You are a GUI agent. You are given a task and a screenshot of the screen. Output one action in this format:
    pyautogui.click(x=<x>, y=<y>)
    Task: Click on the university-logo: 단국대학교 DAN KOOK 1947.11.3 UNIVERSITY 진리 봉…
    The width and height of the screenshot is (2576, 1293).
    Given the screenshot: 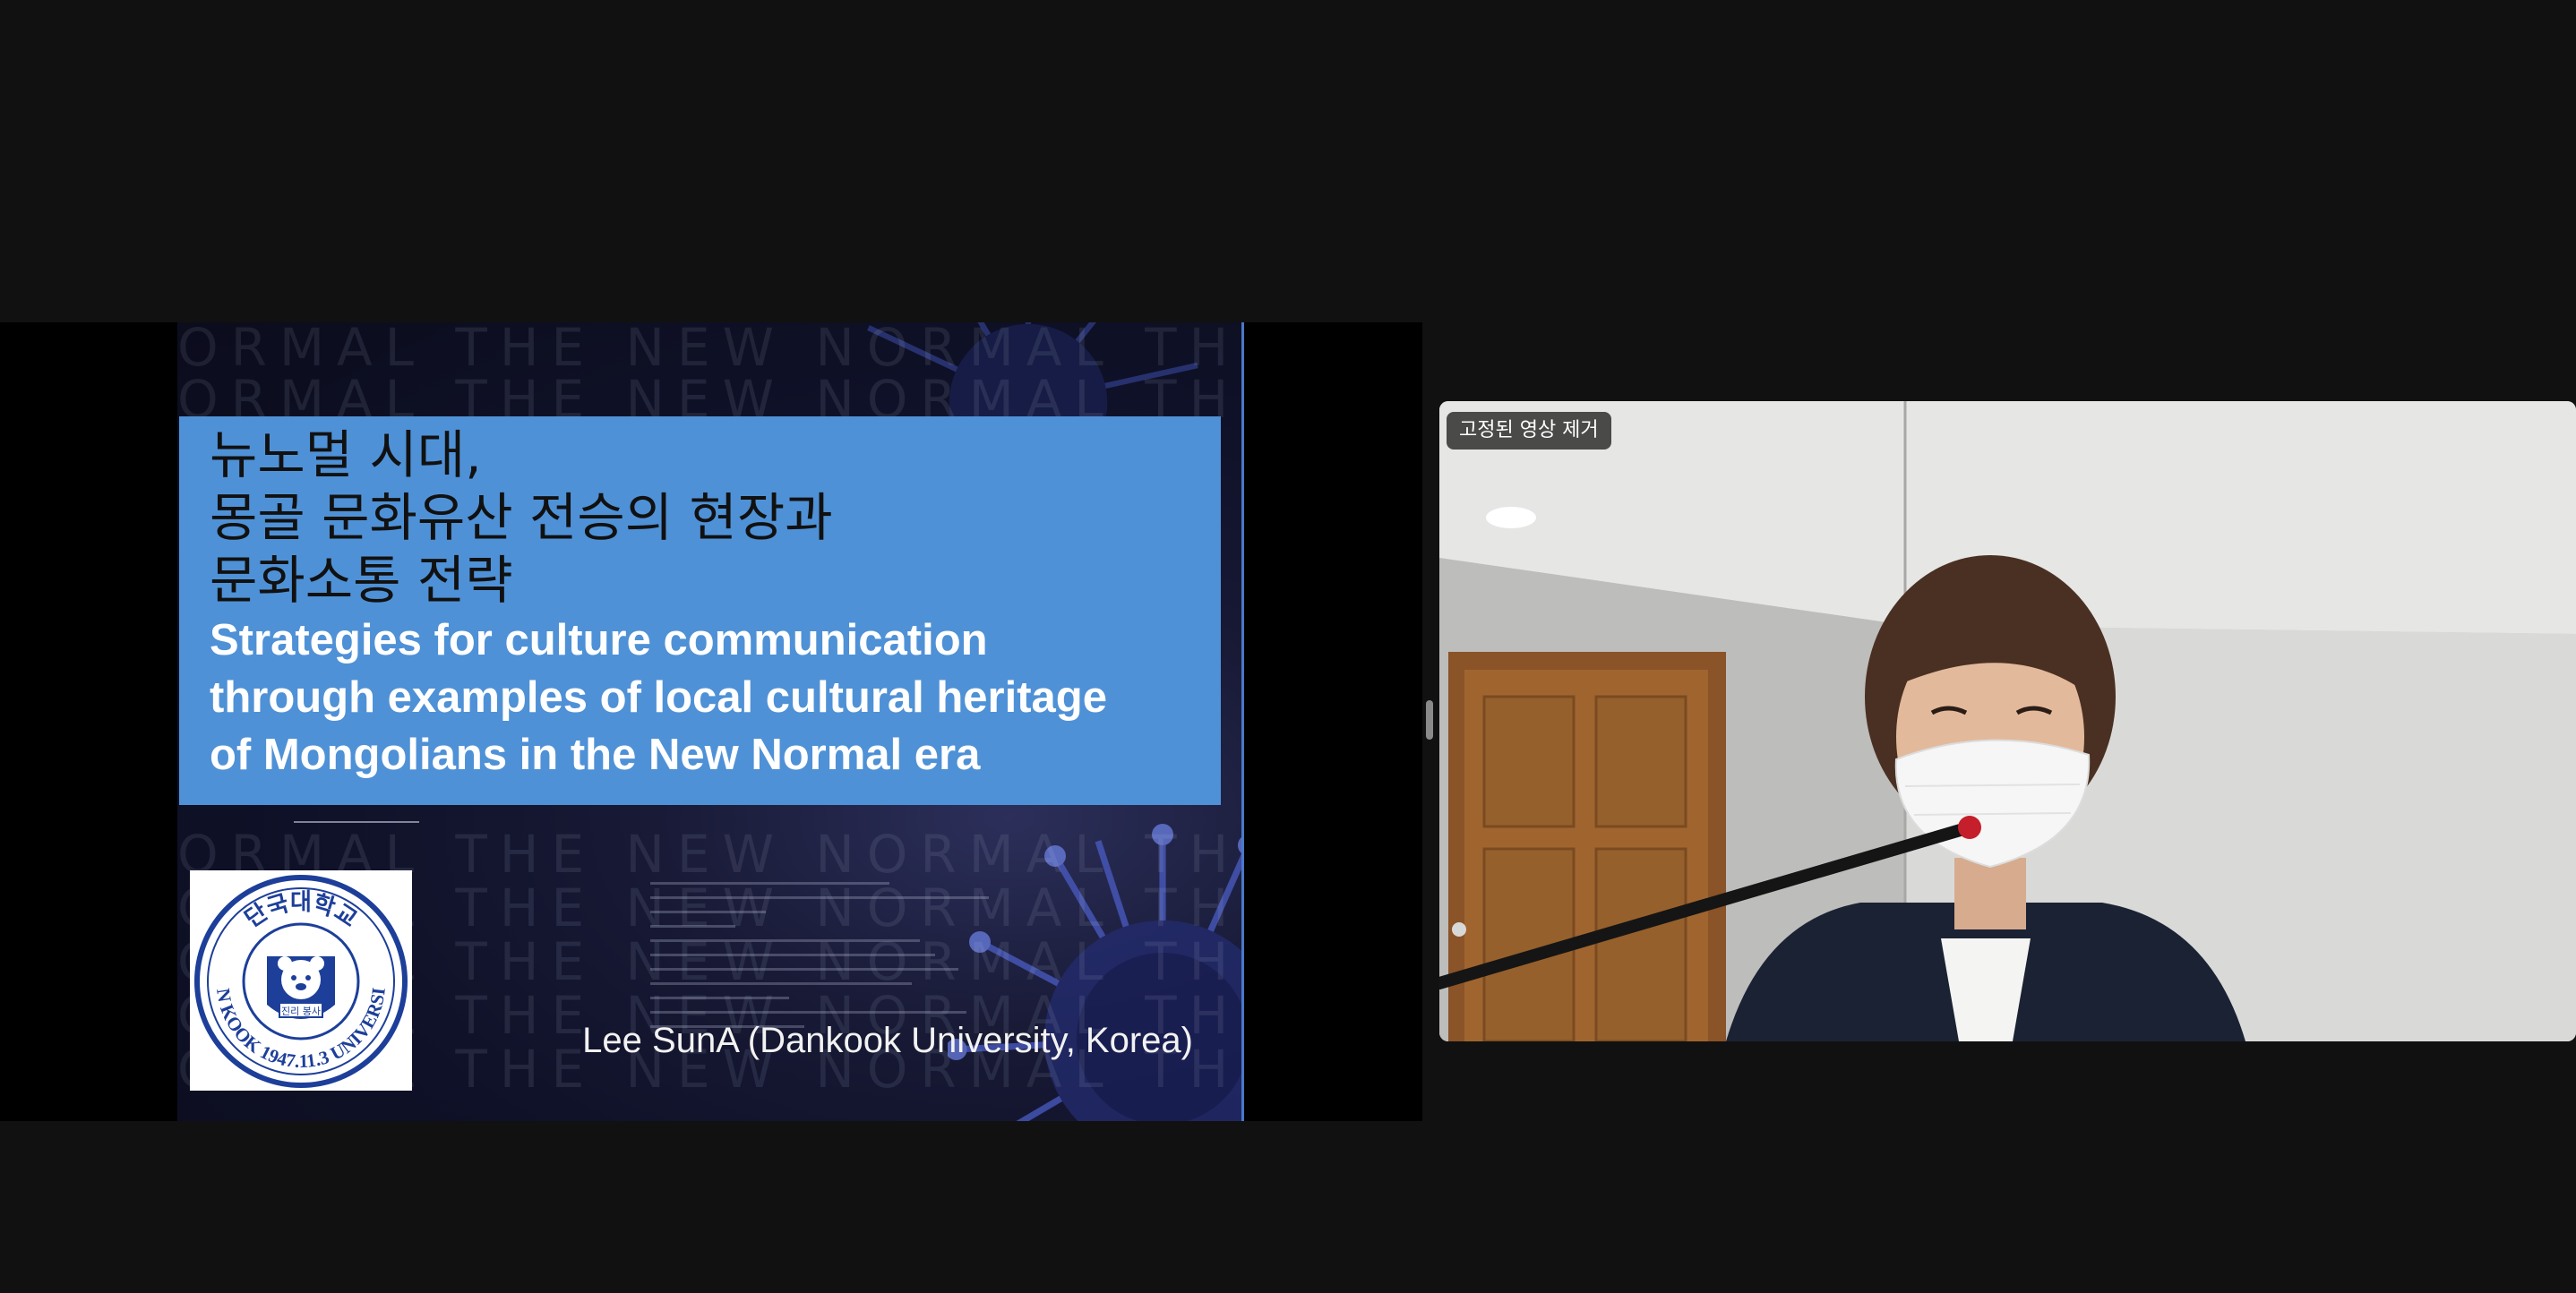 What is the action you would take?
    pyautogui.click(x=301, y=981)
    